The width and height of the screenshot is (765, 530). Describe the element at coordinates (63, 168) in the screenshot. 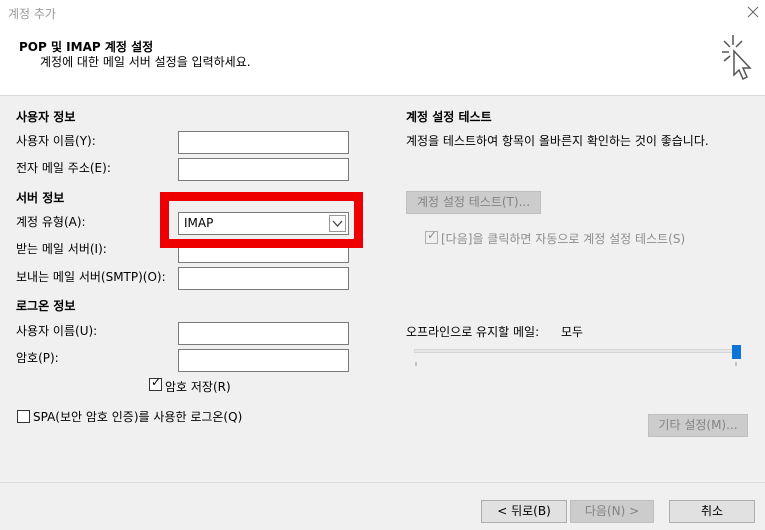

I see `email-label: 전자 메일 주소(E):` at that location.